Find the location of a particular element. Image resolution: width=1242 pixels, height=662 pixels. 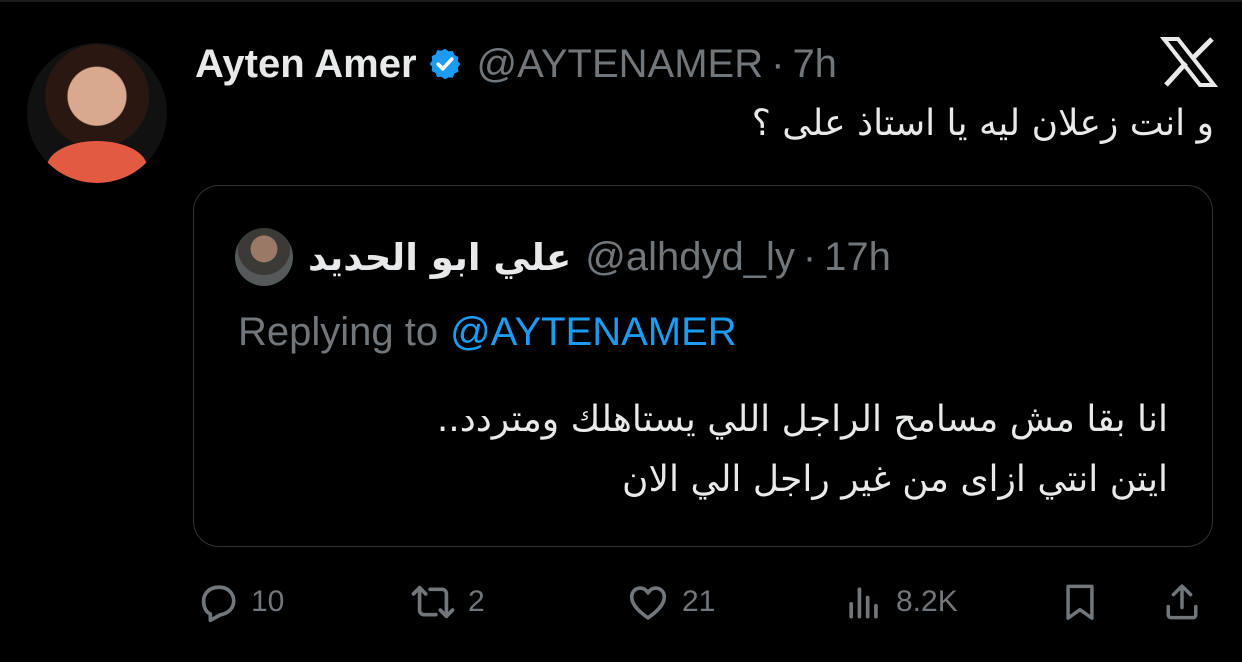

tweet-header: Ayten Amer @AYTENAMER · 7h is located at coordinates (516, 64).